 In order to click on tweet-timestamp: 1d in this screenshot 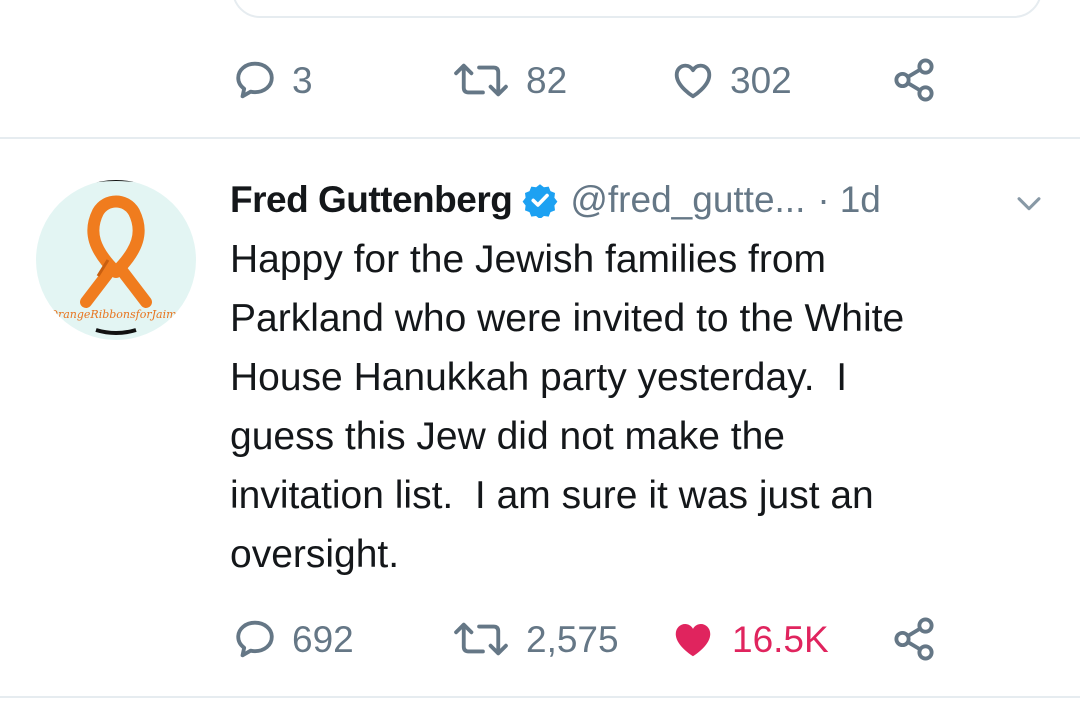, I will do `click(860, 200)`.